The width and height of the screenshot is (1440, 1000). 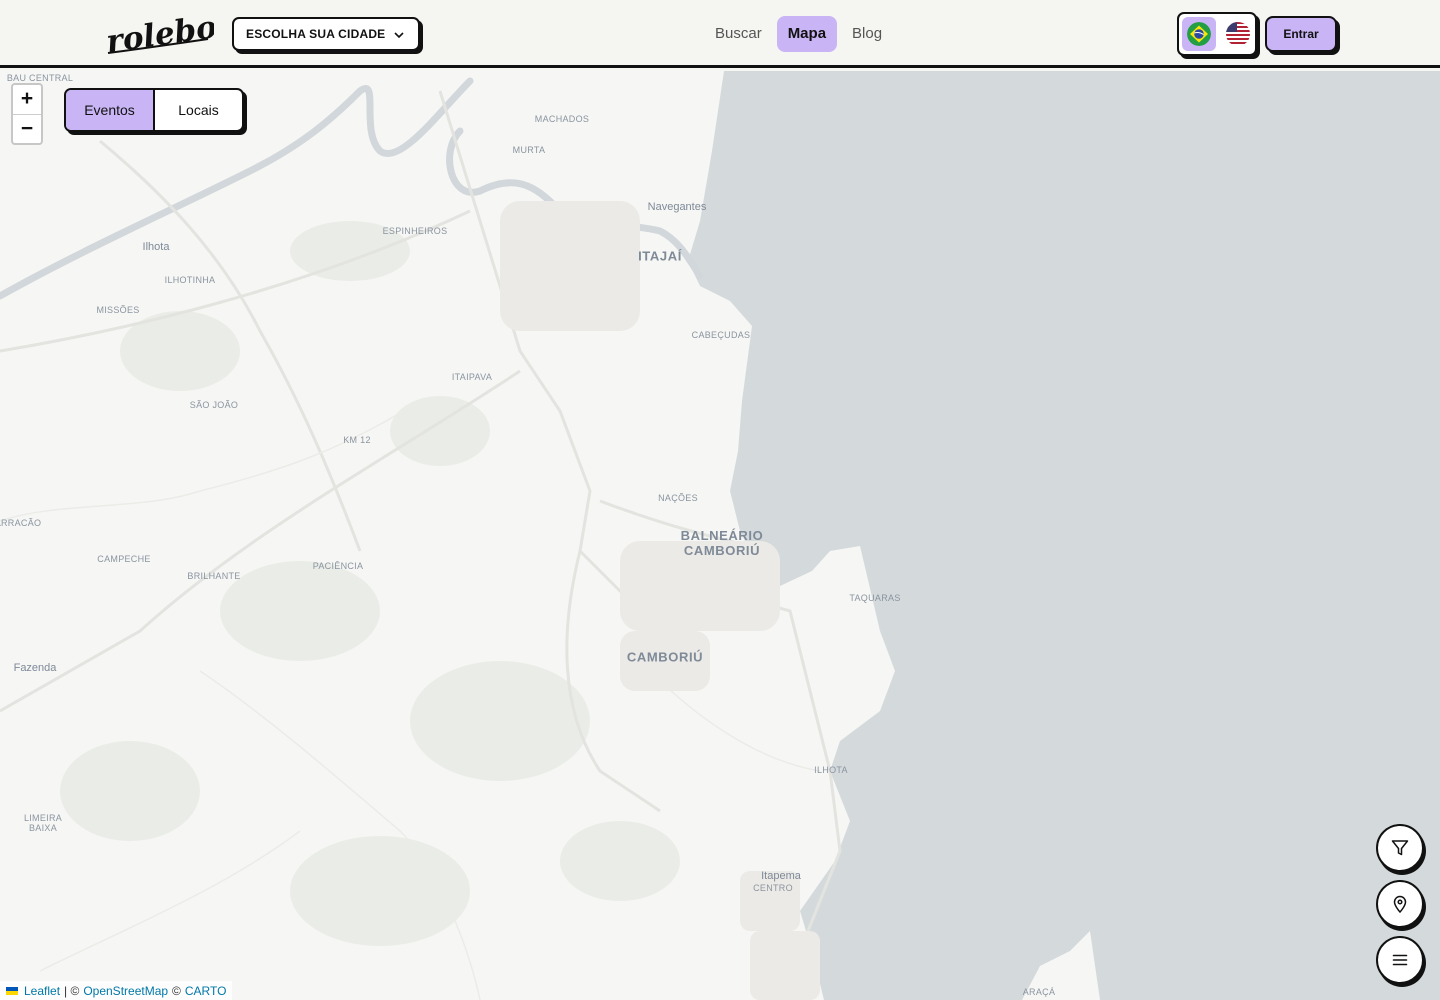 What do you see at coordinates (678, 498) in the screenshot?
I see `map-label: NAÇÕES` at bounding box center [678, 498].